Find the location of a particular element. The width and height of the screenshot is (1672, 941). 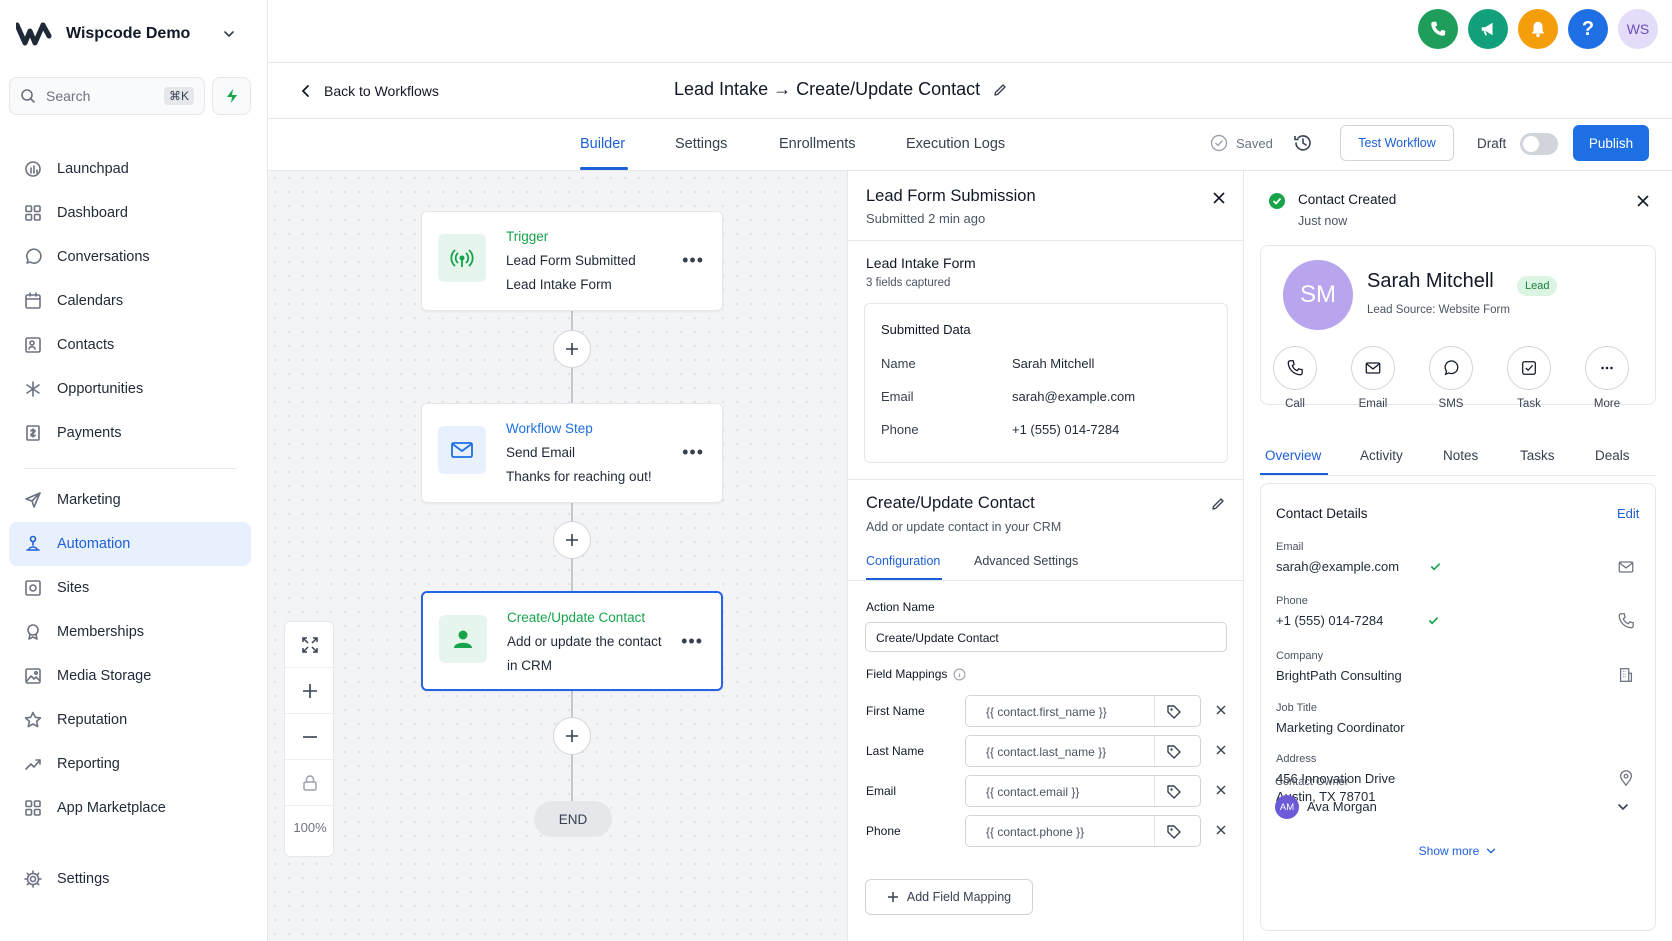

user-avatar: WS is located at coordinates (1638, 29).